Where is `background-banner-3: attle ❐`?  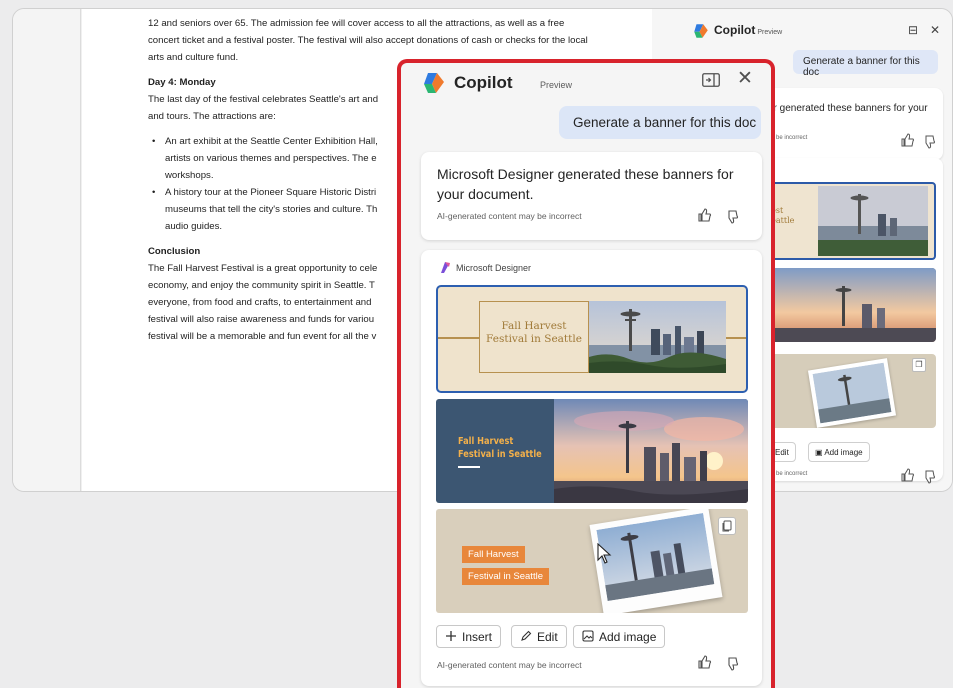
background-banner-3: attle ❐ is located at coordinates (844, 391).